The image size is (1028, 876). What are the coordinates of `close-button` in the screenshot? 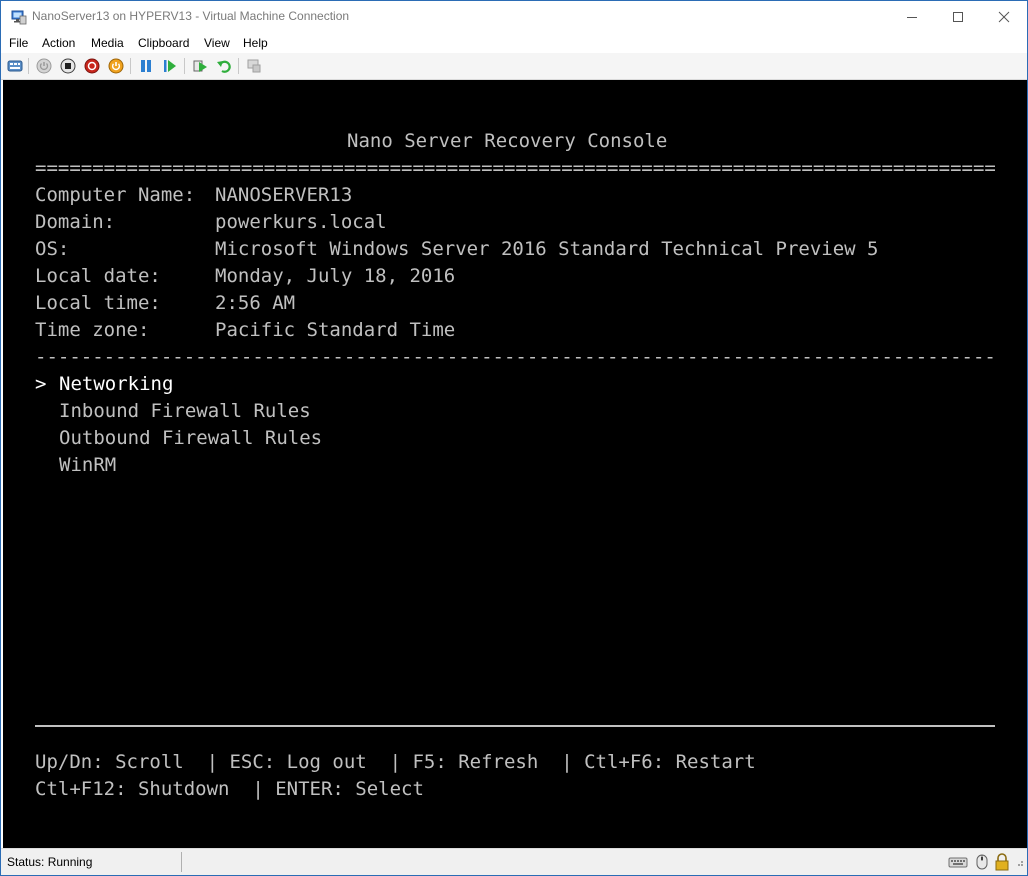 It's located at (1004, 17).